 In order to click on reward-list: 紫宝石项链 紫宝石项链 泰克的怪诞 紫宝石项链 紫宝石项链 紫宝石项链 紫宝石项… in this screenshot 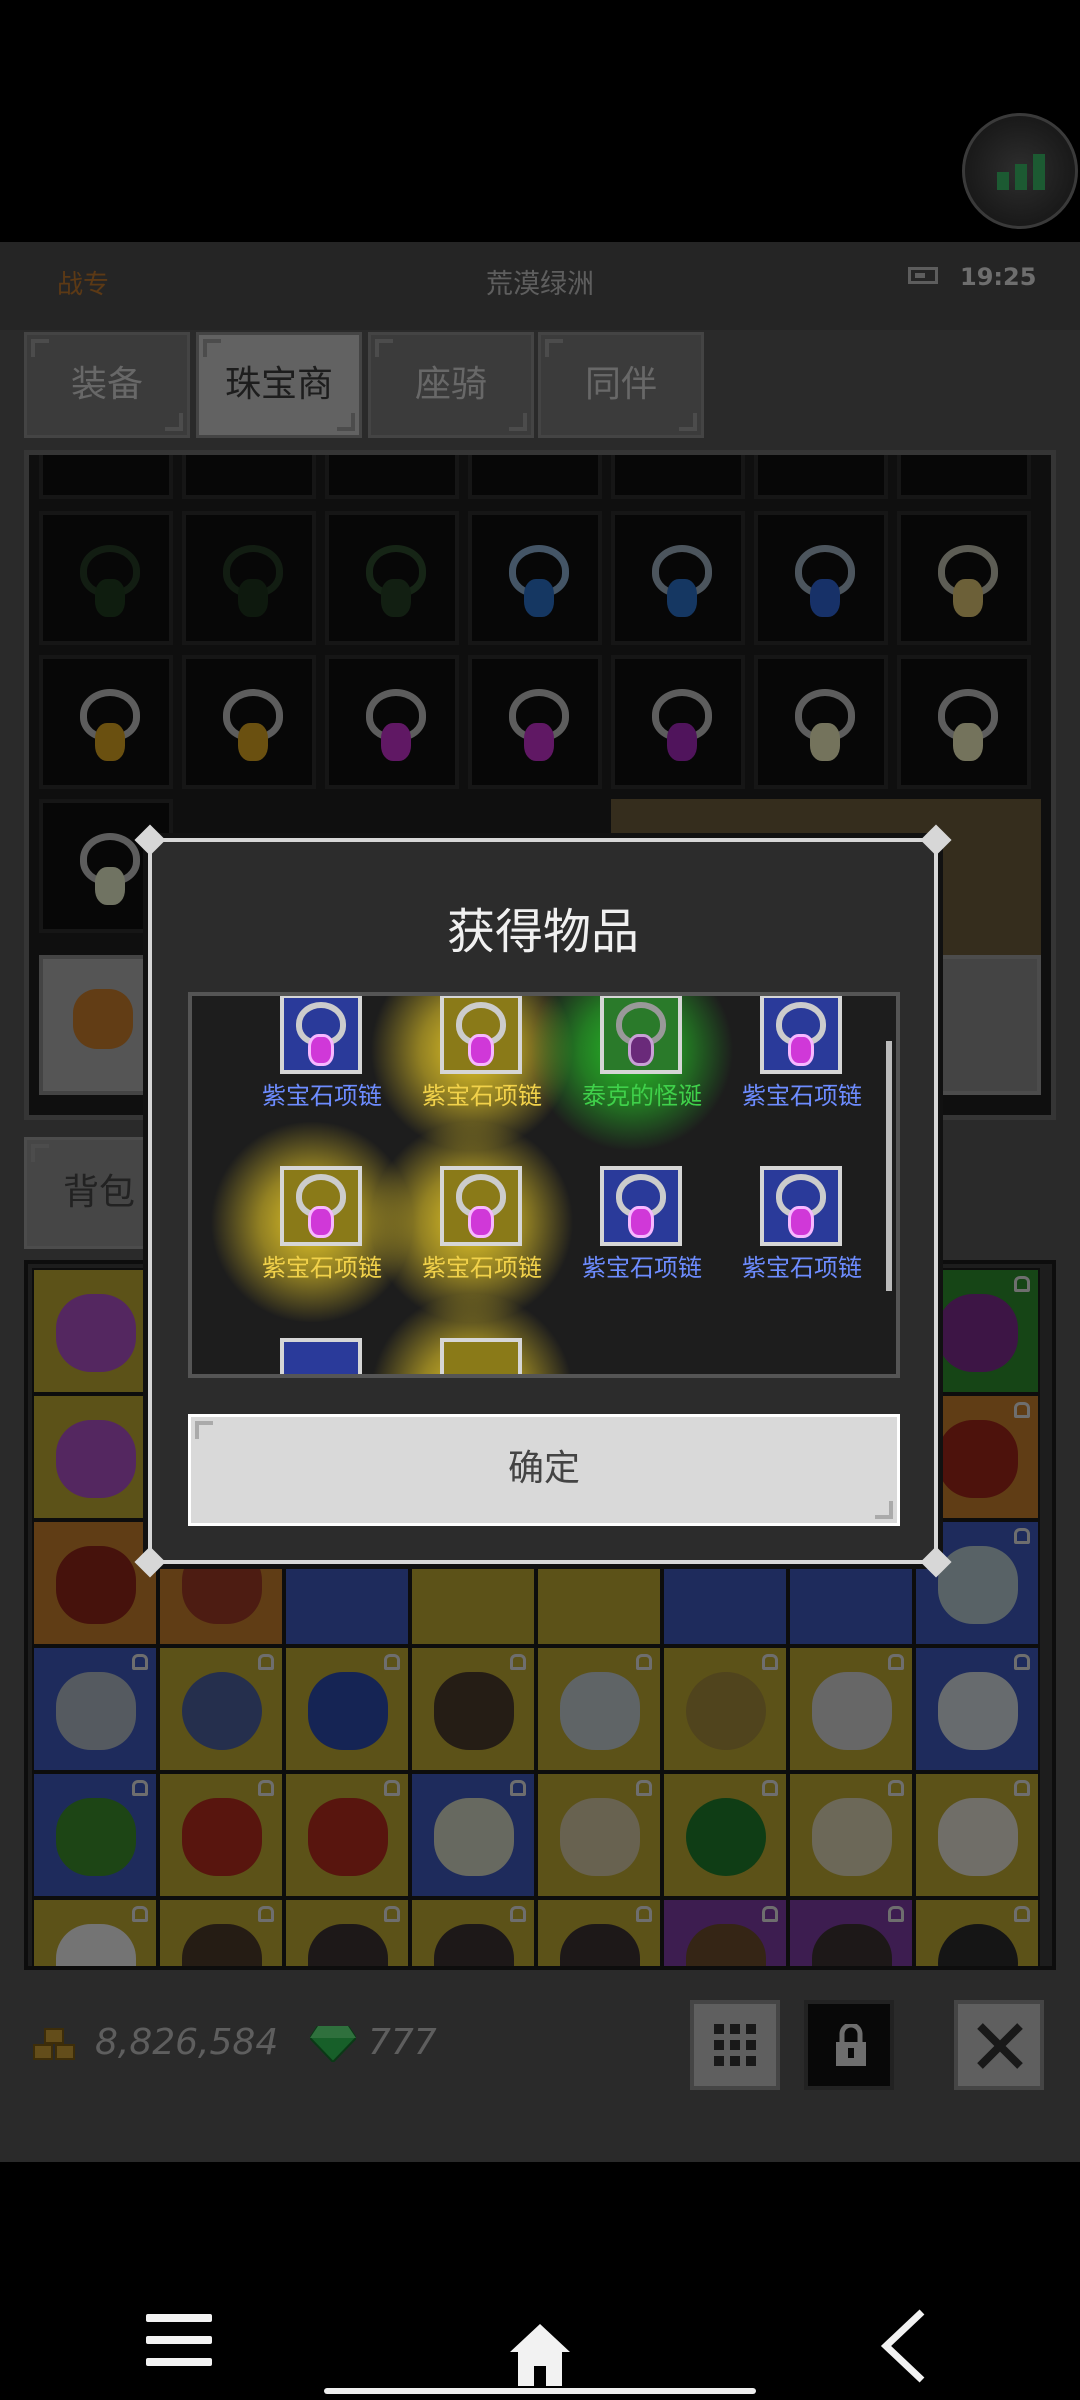, I will do `click(544, 1185)`.